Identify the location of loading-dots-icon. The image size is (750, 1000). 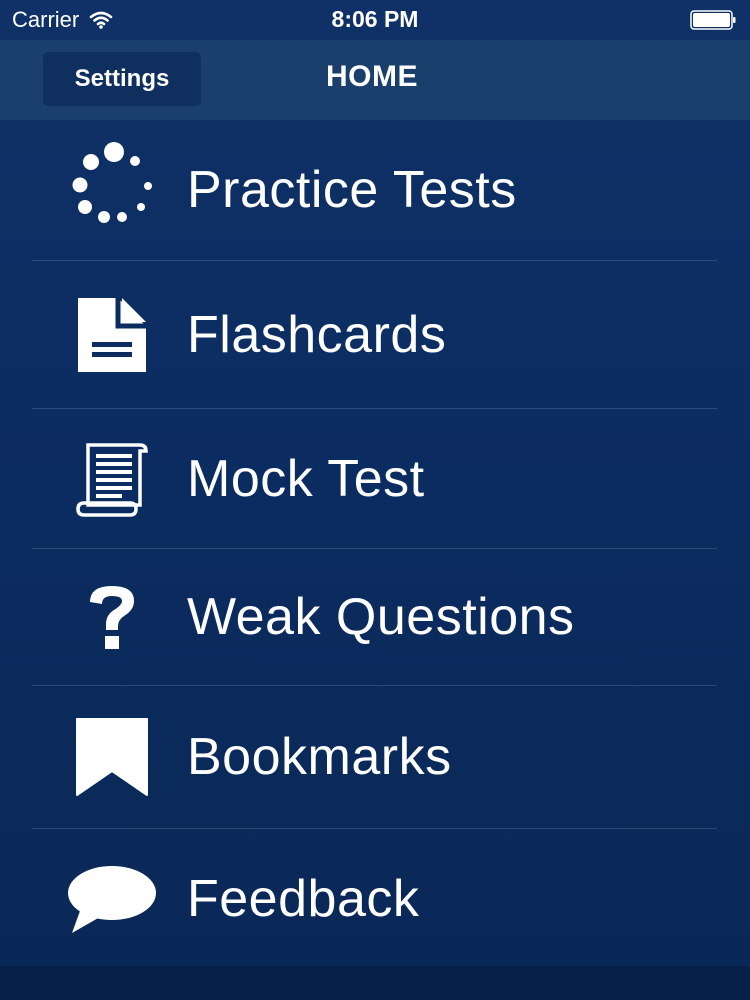
(112, 190).